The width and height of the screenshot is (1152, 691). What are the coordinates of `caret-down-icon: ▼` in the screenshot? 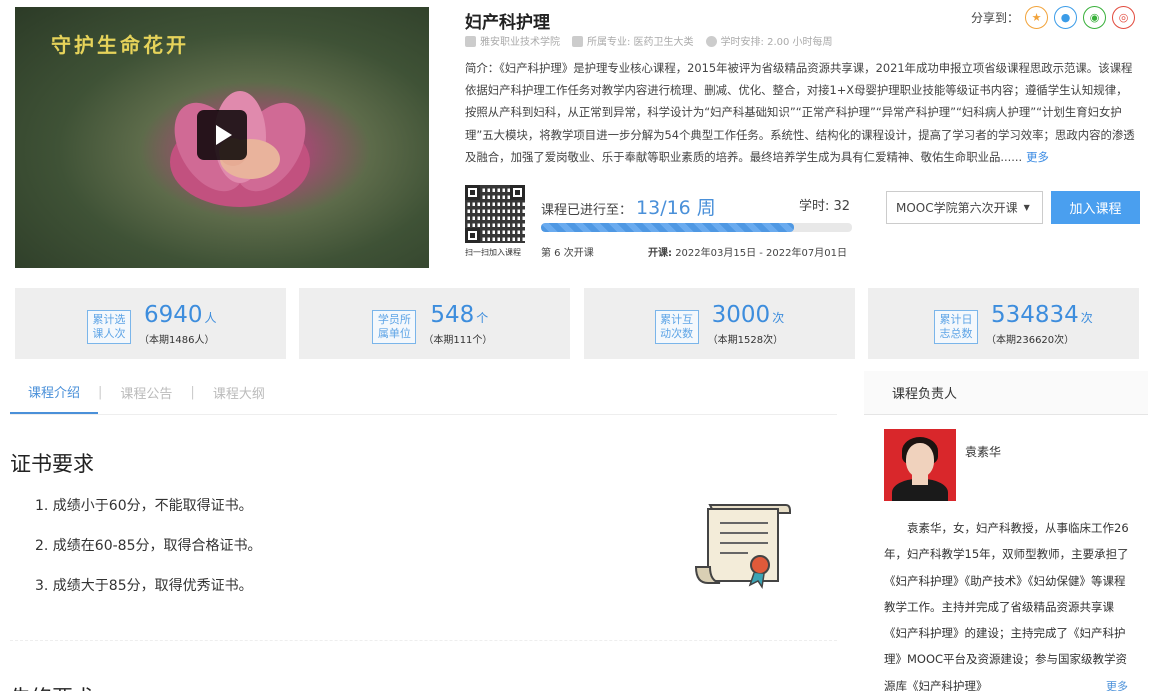 It's located at (1026, 207).